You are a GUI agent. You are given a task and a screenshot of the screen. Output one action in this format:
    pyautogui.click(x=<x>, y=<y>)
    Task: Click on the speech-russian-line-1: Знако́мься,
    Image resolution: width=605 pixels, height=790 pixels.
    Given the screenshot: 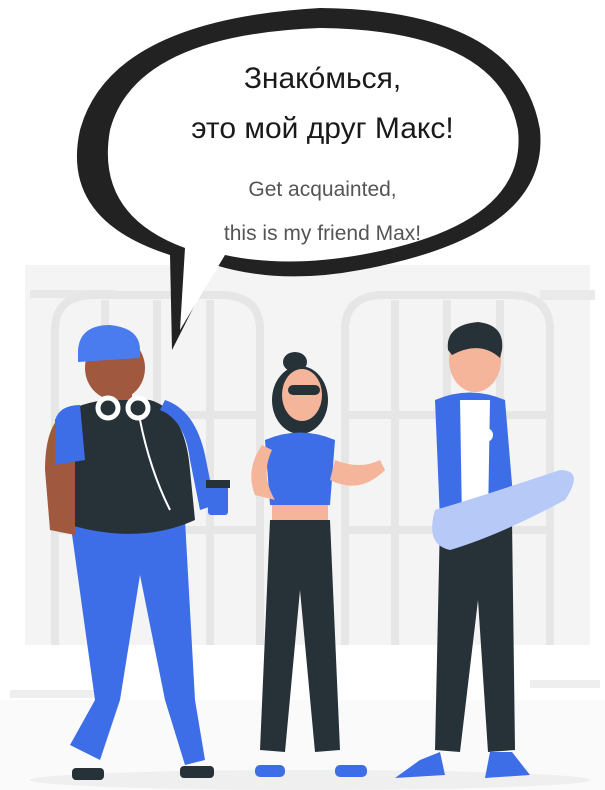 What is the action you would take?
    pyautogui.click(x=322, y=78)
    